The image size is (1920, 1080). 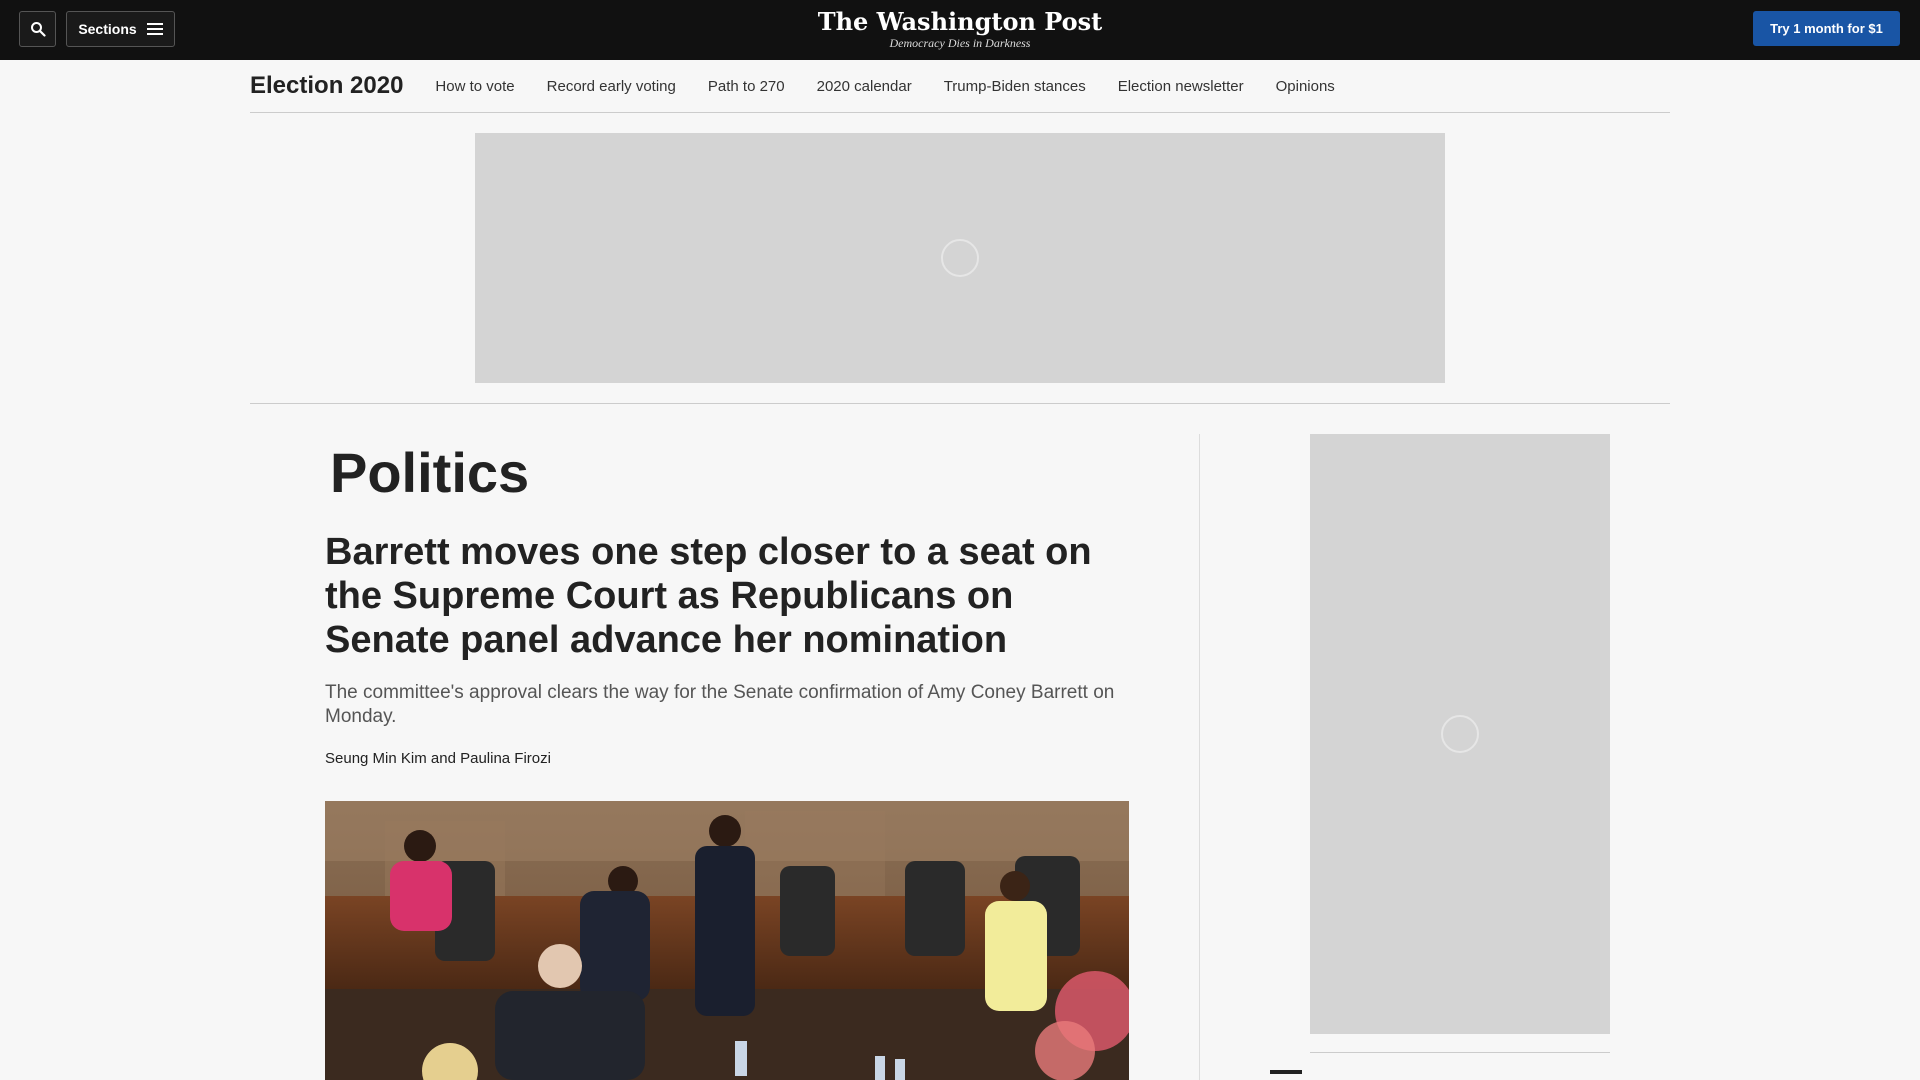 What do you see at coordinates (1826, 28) in the screenshot?
I see `subscribe-button: Try 1 month for $1` at bounding box center [1826, 28].